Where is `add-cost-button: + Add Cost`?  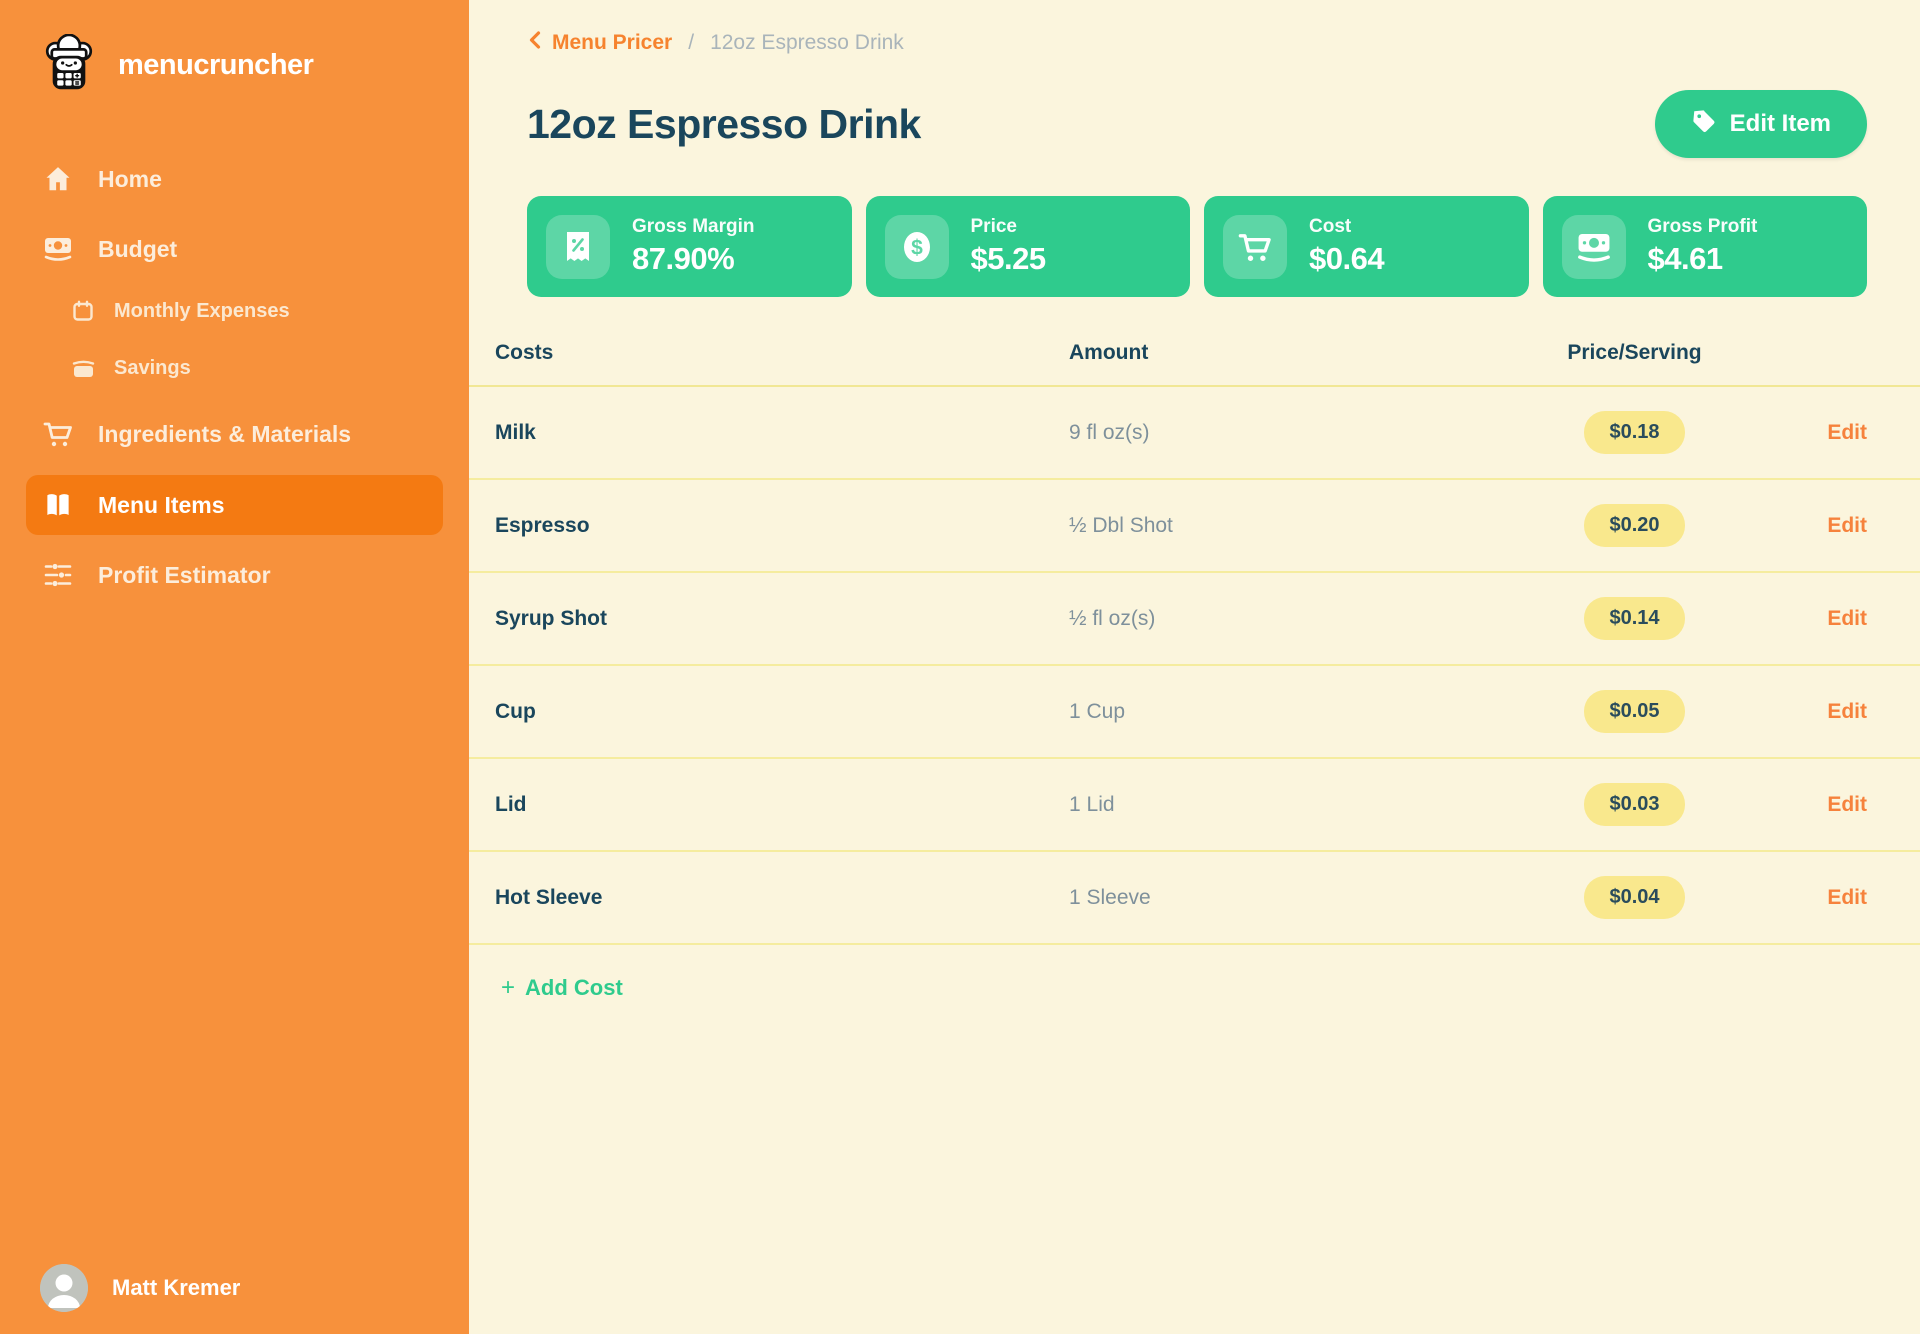
add-cost-button: + Add Cost is located at coordinates (1210, 988).